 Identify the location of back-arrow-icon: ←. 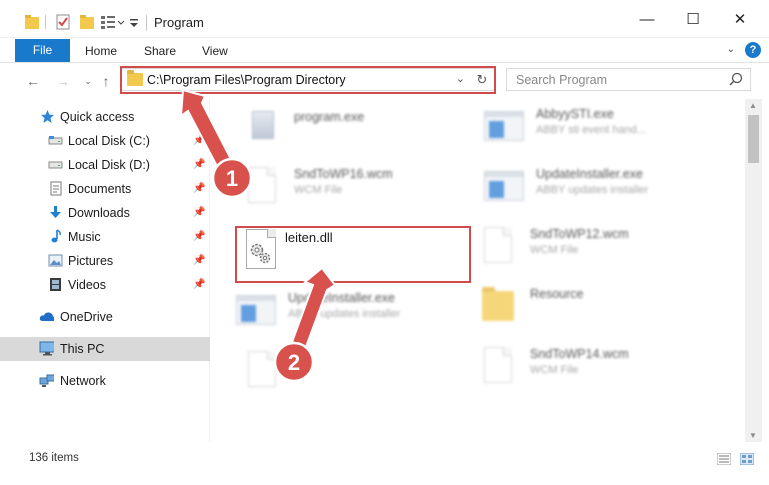
(33, 81).